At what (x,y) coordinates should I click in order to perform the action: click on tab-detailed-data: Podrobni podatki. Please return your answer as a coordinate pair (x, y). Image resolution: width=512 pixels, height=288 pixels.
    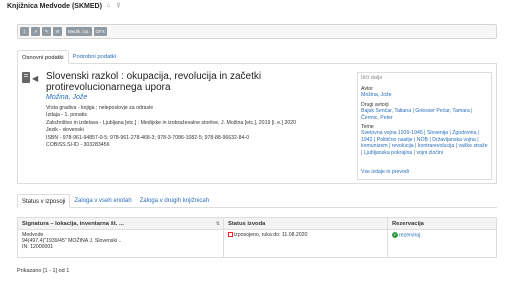
    Looking at the image, I should click on (95, 57).